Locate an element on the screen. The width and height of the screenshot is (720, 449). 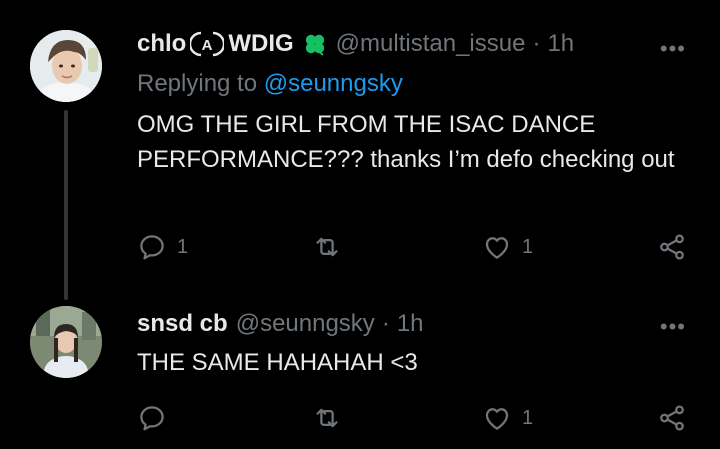
display-name-suffix: WDIG is located at coordinates (261, 43).